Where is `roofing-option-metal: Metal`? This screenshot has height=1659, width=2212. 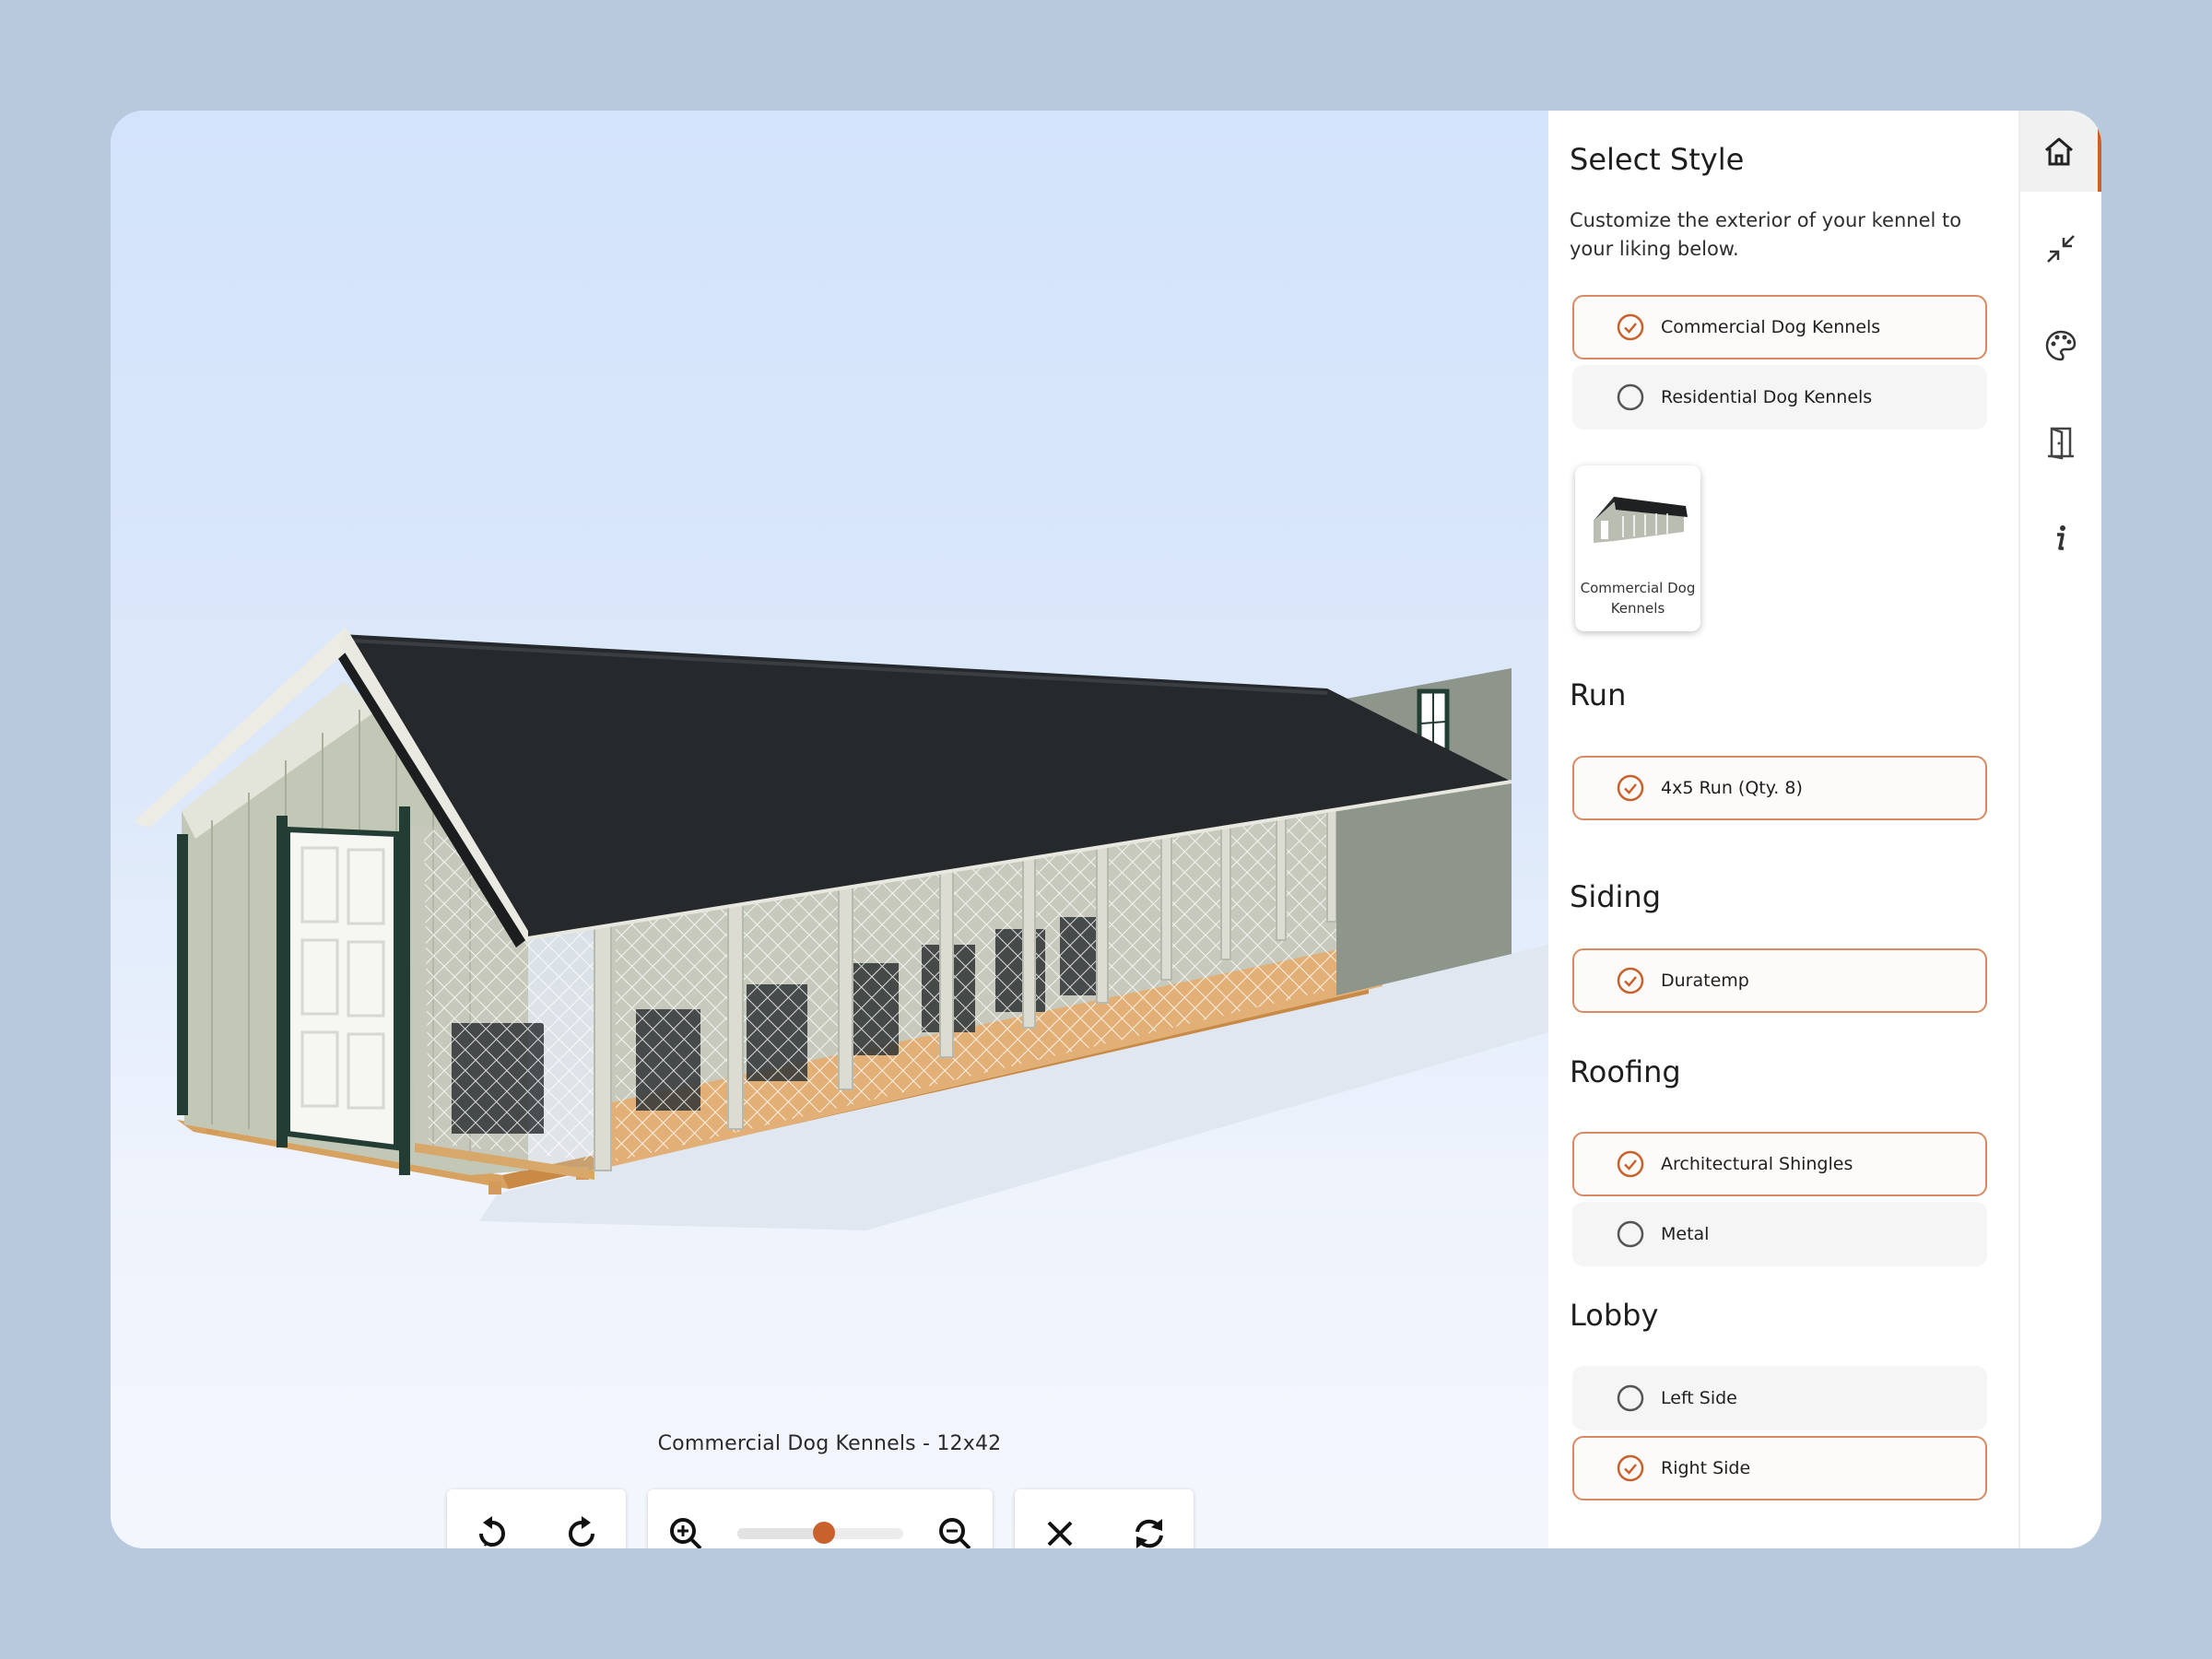
roofing-option-metal: Metal is located at coordinates (1779, 1234).